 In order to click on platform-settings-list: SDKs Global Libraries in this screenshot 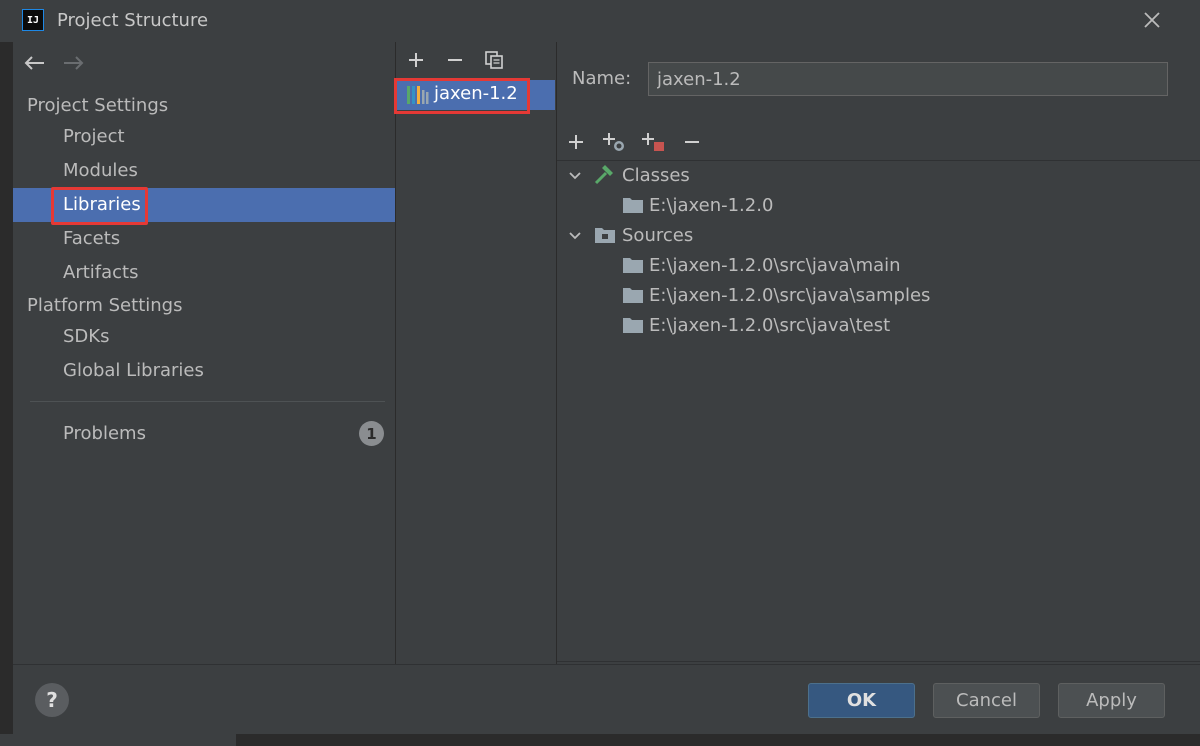, I will do `click(204, 354)`.